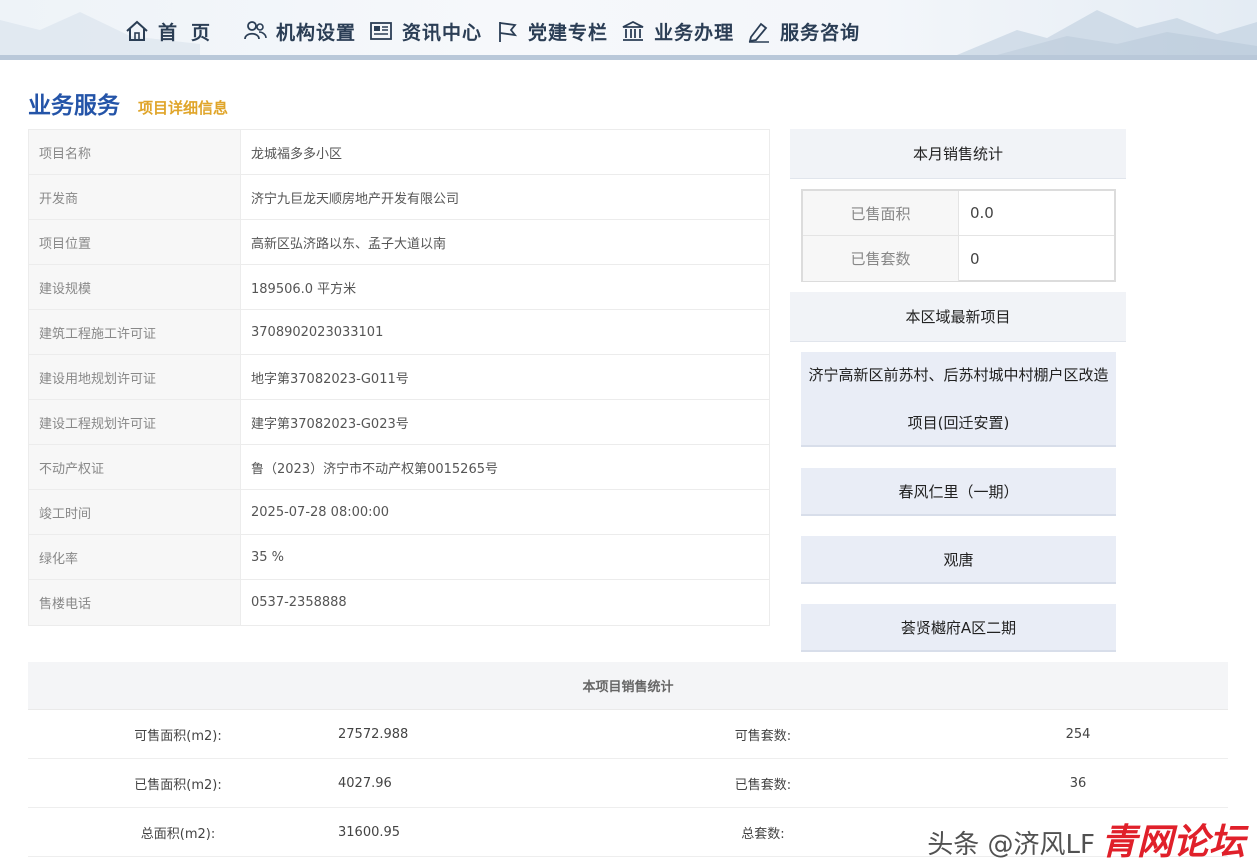 The width and height of the screenshot is (1257, 865). Describe the element at coordinates (135, 512) in the screenshot. I see `row-label: 竣工时间` at that location.